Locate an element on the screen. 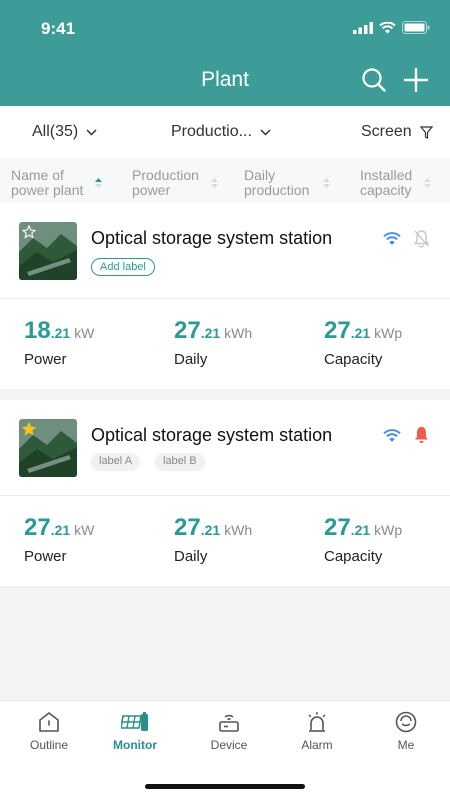  station-label-tag: label B is located at coordinates (180, 462).